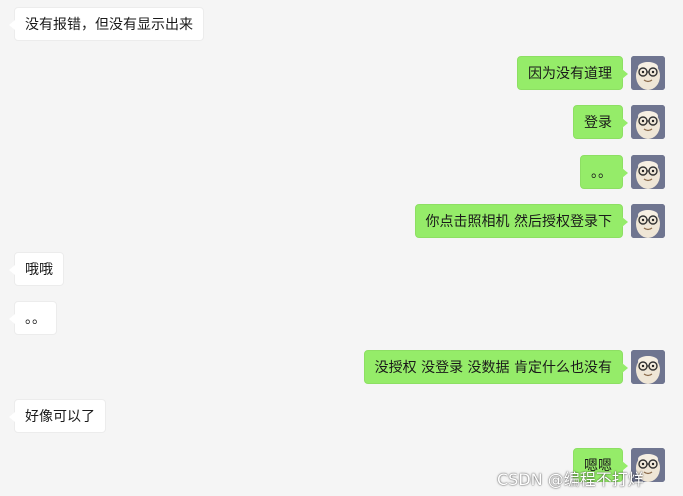 The height and width of the screenshot is (496, 683). I want to click on message-bubble-received: 好像可以了, so click(57, 416).